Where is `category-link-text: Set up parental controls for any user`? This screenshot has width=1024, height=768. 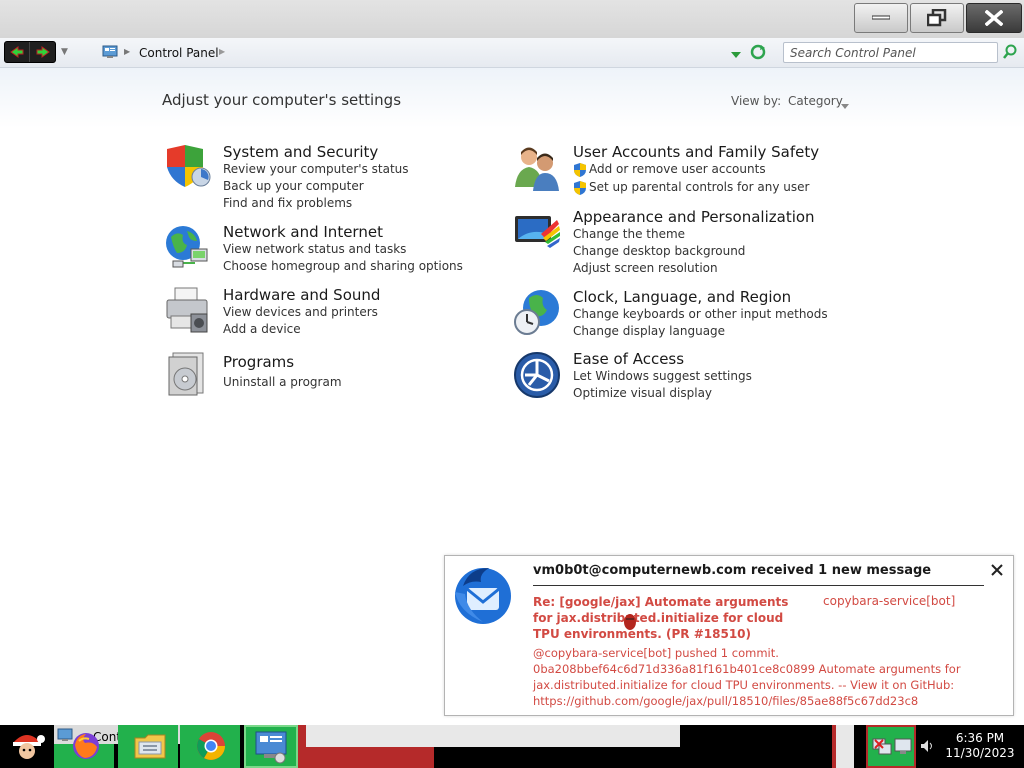
category-link-text: Set up parental controls for any user is located at coordinates (699, 187).